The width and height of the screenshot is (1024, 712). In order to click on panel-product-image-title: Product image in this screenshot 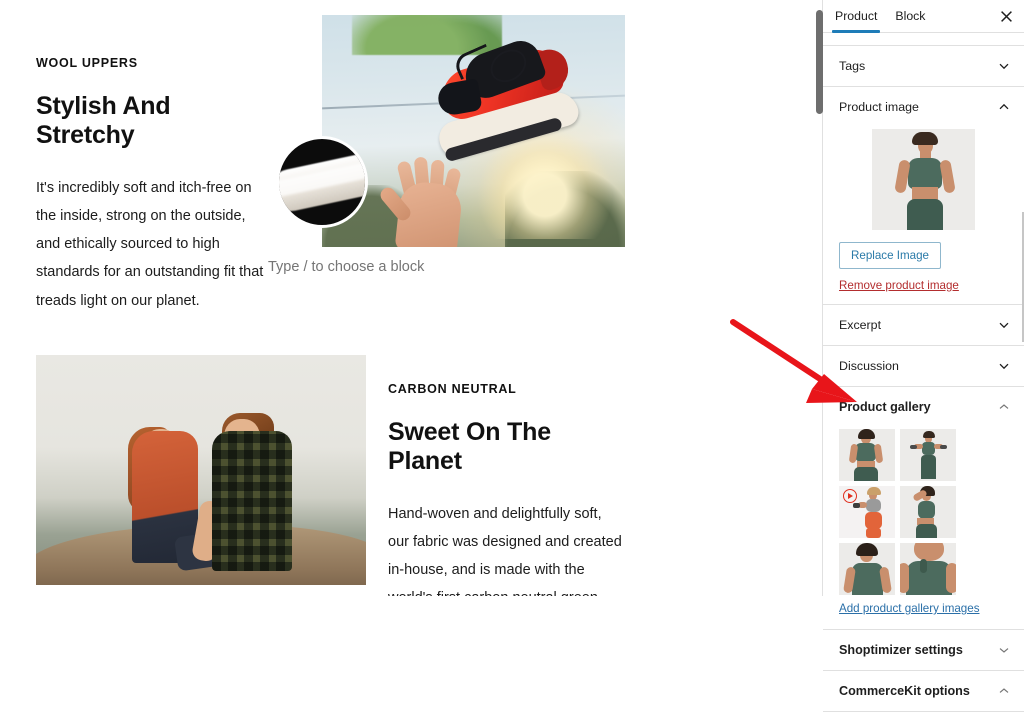, I will do `click(879, 107)`.